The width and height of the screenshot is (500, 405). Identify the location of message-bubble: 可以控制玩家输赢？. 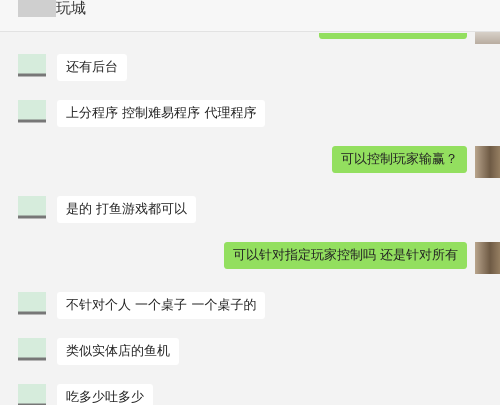
(399, 159).